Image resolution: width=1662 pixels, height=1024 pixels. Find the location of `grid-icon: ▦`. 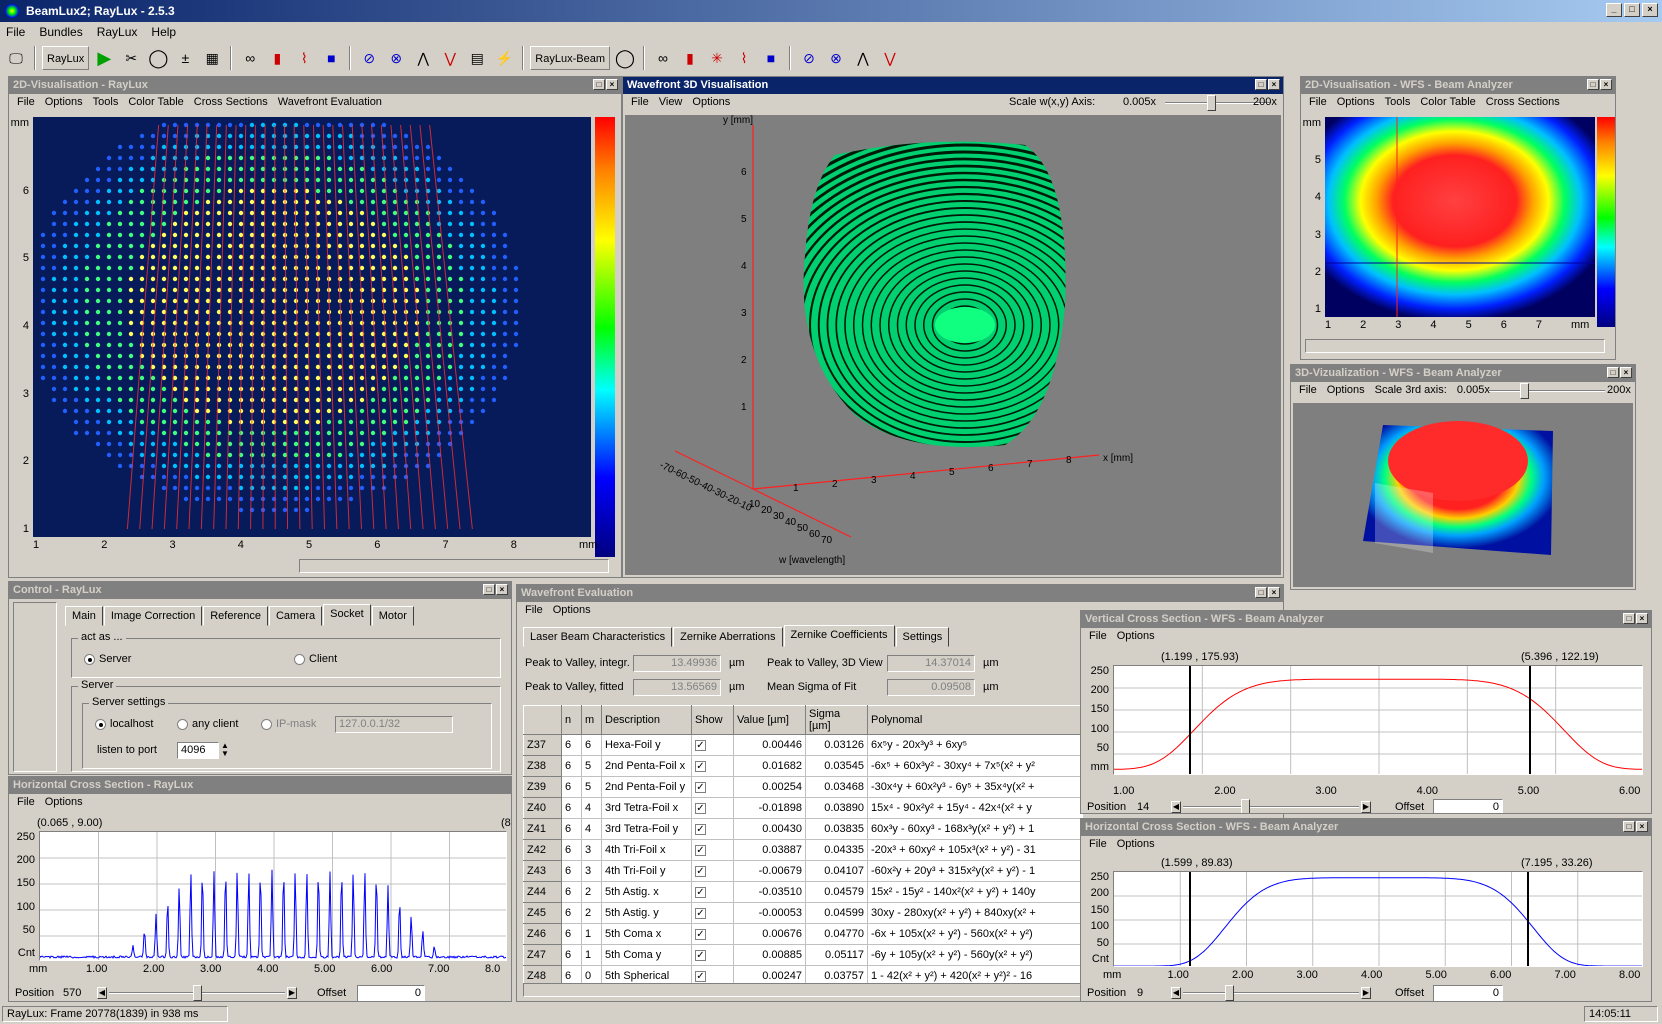

grid-icon: ▦ is located at coordinates (212, 58).